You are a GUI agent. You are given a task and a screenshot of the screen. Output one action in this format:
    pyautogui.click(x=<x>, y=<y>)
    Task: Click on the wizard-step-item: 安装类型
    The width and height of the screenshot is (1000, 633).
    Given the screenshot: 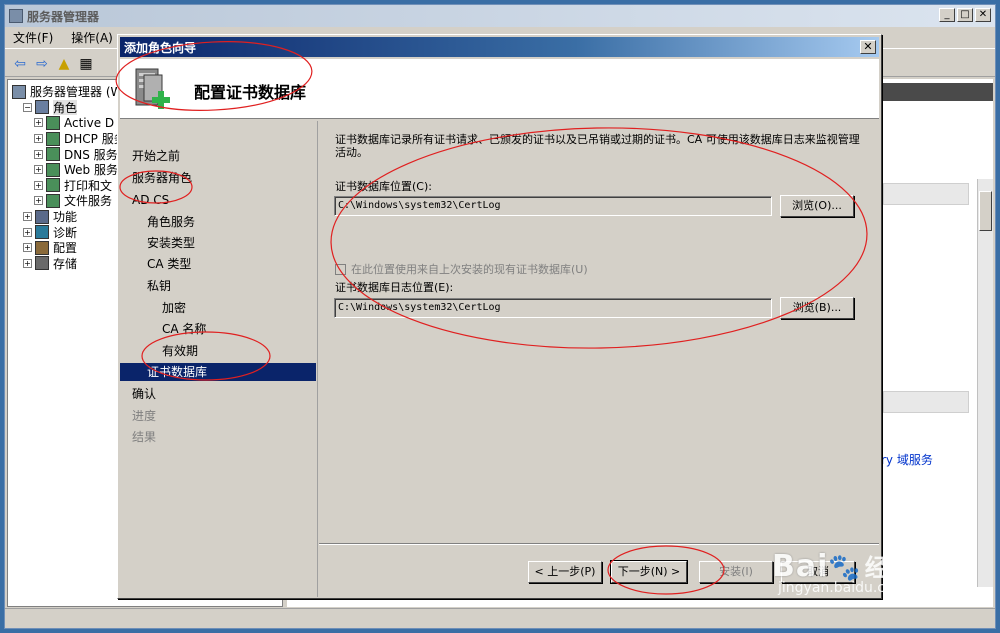 What is the action you would take?
    pyautogui.click(x=218, y=243)
    